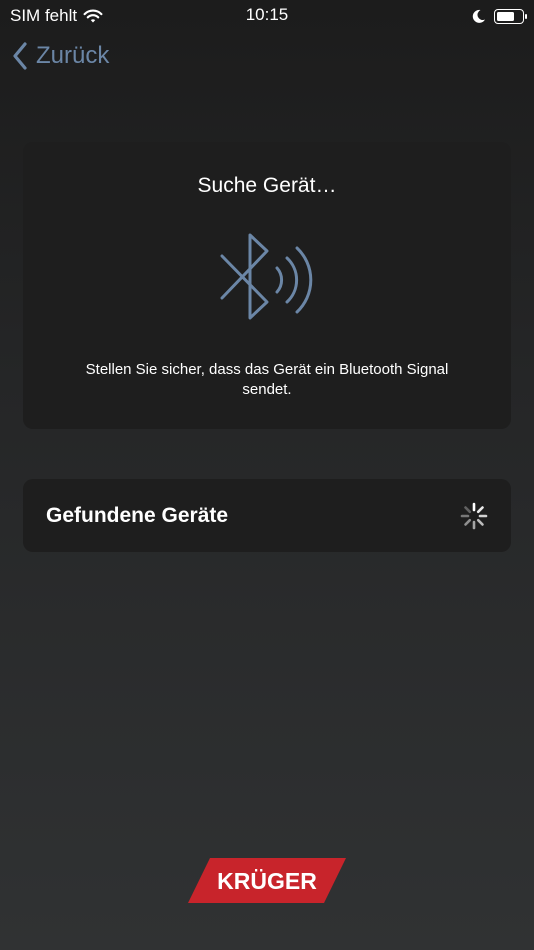 The height and width of the screenshot is (950, 534). Describe the element at coordinates (505, 16) in the screenshot. I see `battery-fill` at that location.